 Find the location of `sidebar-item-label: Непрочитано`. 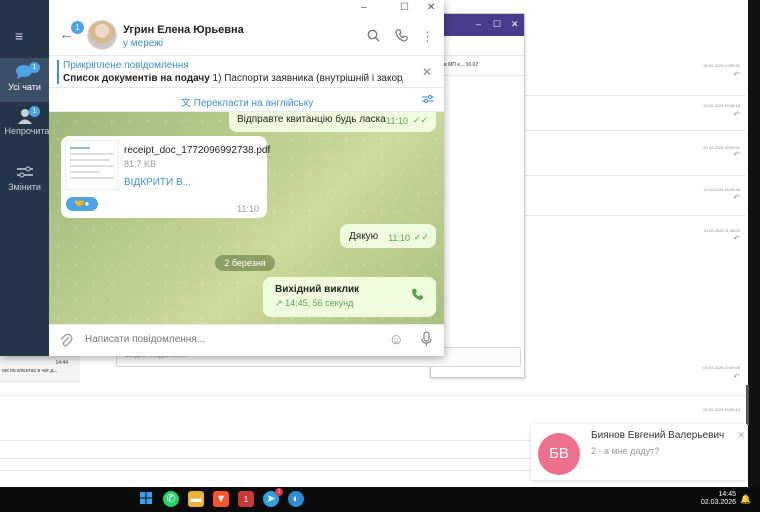

sidebar-item-label: Непрочитано is located at coordinates (32, 131).